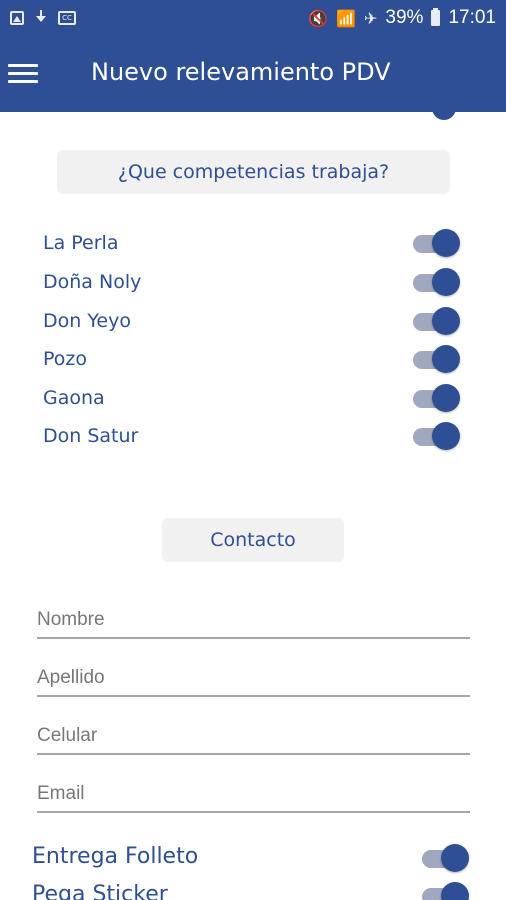  Describe the element at coordinates (371, 18) in the screenshot. I see `airplane-icon: ✈` at that location.